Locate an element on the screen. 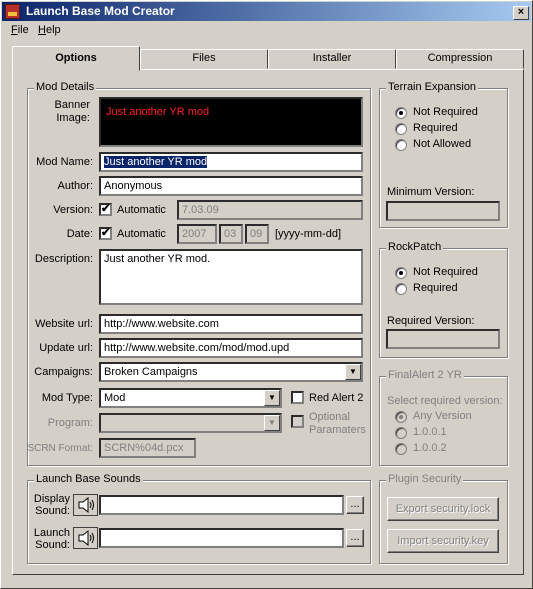  display-sound-label: Display Sound: is located at coordinates (51, 505).